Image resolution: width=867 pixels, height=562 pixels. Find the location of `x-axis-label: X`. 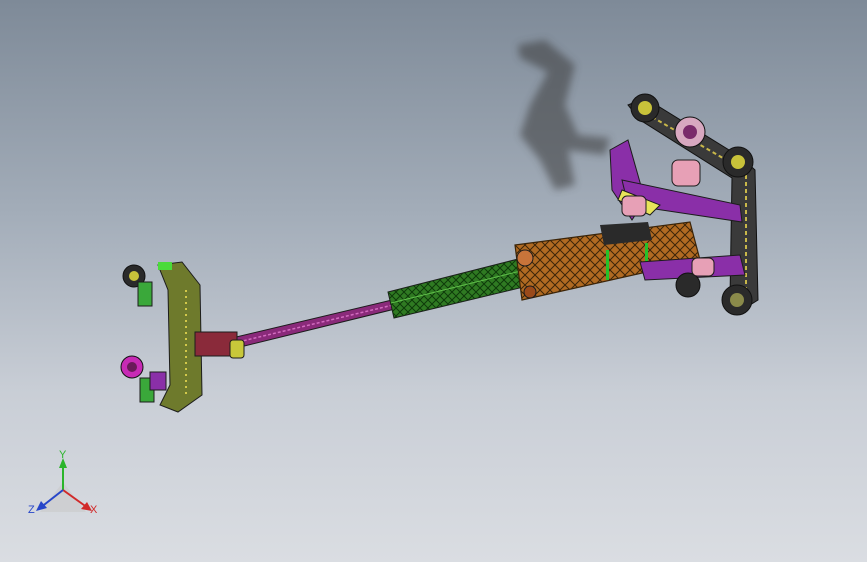

x-axis-label: X is located at coordinates (94, 510).